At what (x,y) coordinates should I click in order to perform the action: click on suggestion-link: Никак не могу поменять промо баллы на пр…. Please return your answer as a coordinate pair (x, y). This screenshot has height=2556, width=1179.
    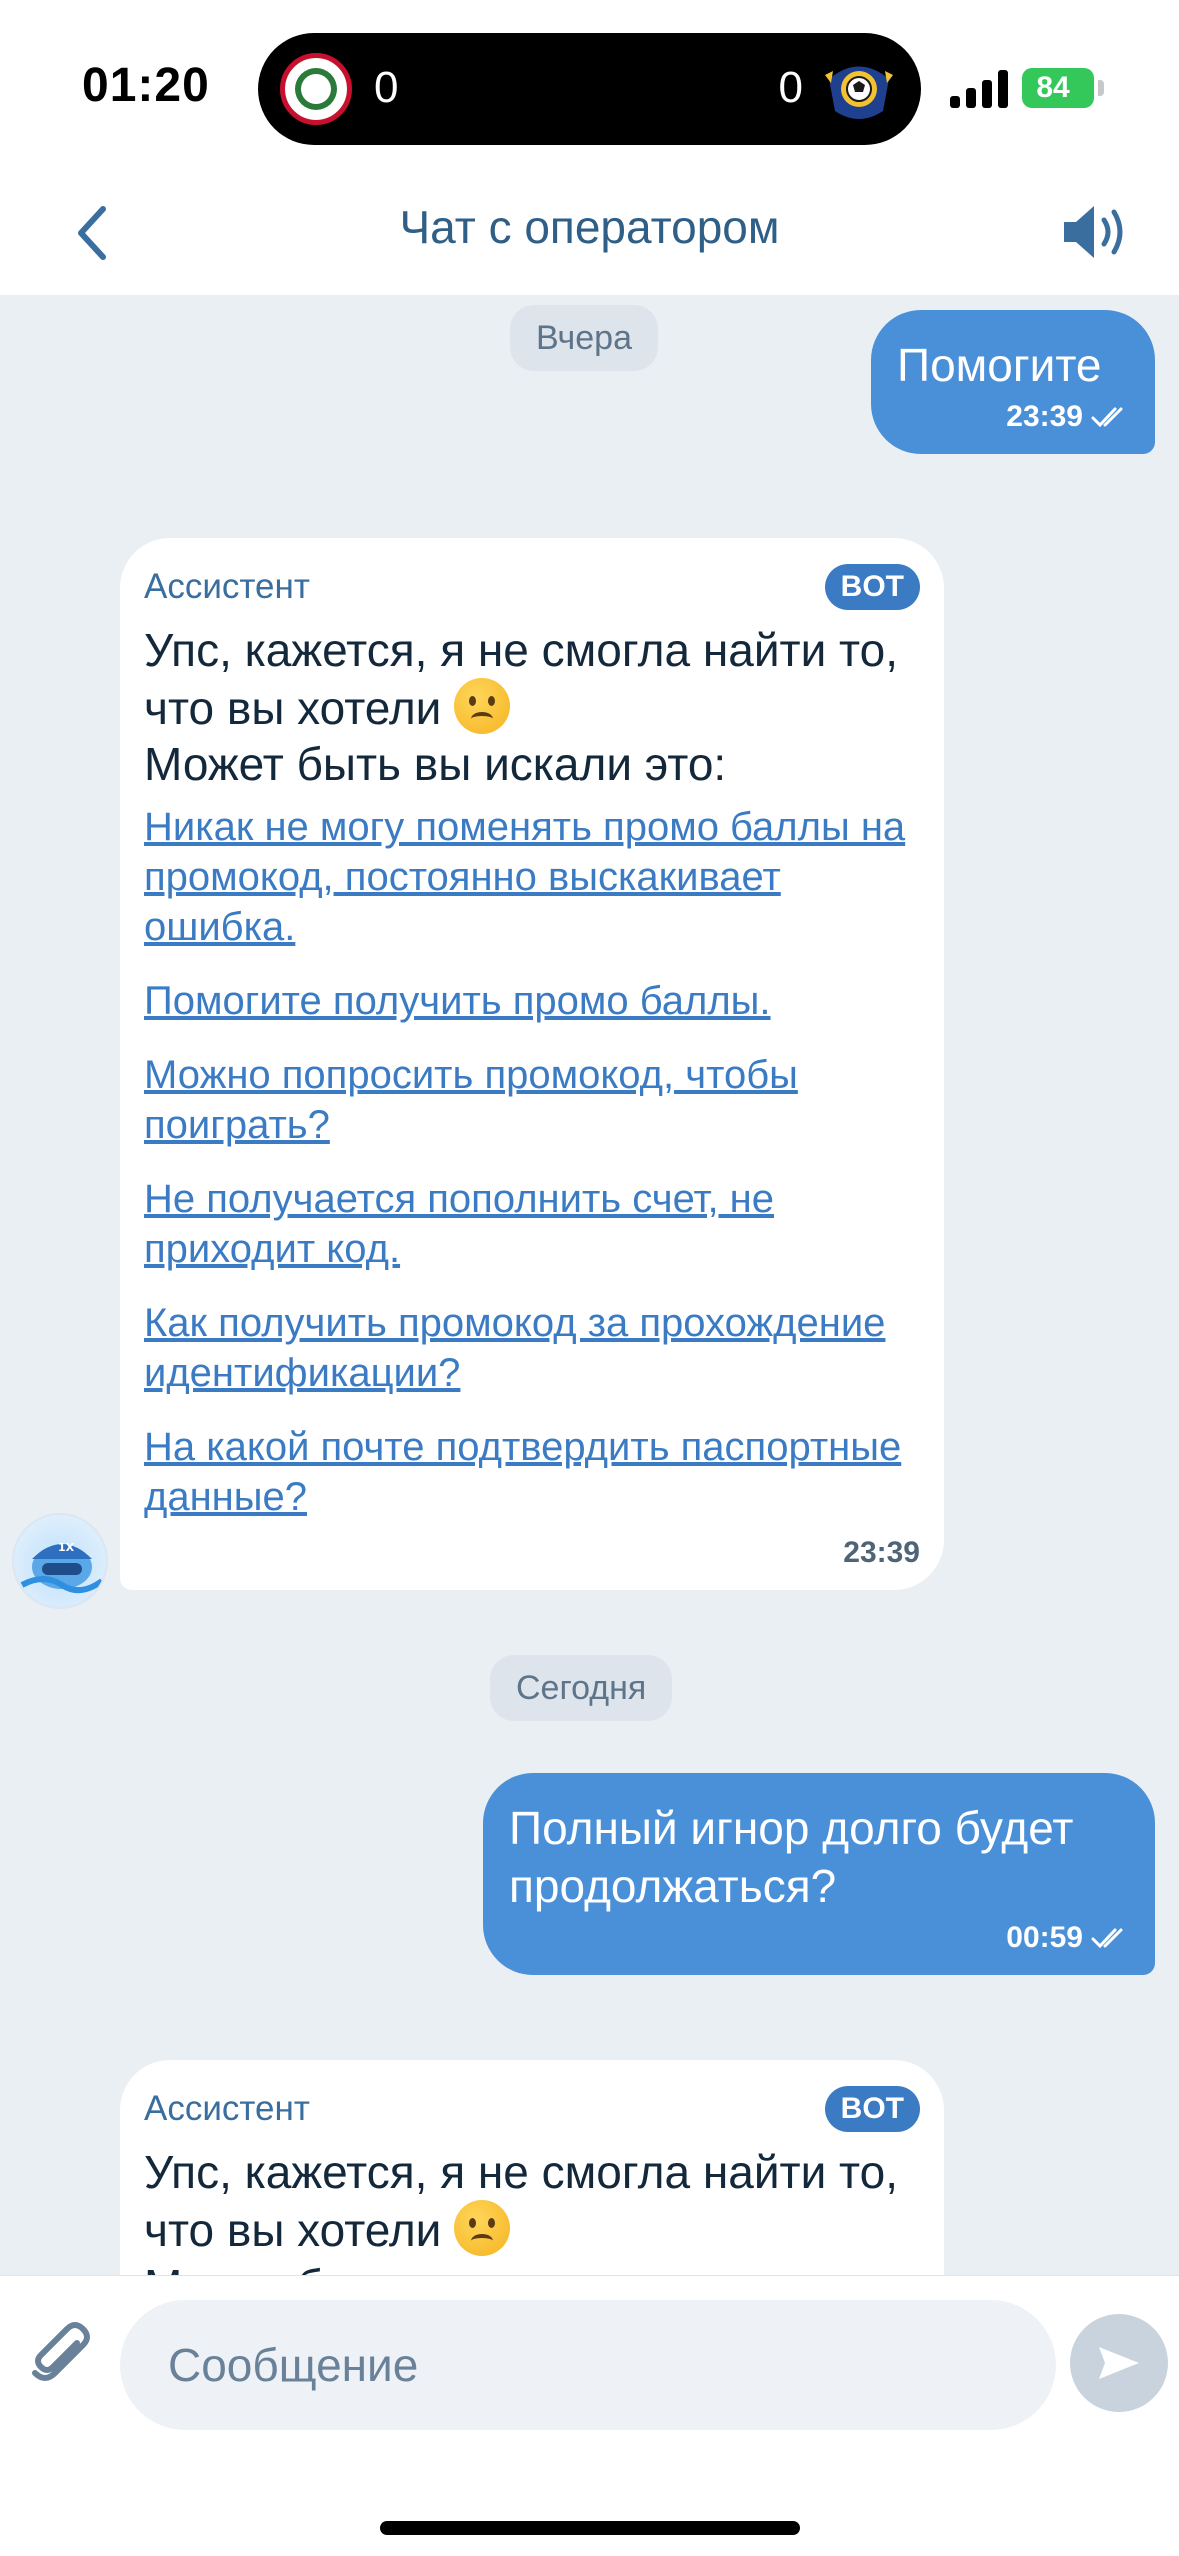
    Looking at the image, I should click on (532, 877).